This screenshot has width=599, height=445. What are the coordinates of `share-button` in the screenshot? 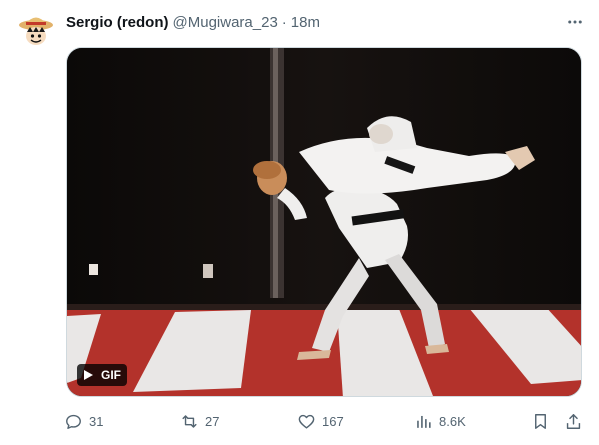 It's located at (573, 421).